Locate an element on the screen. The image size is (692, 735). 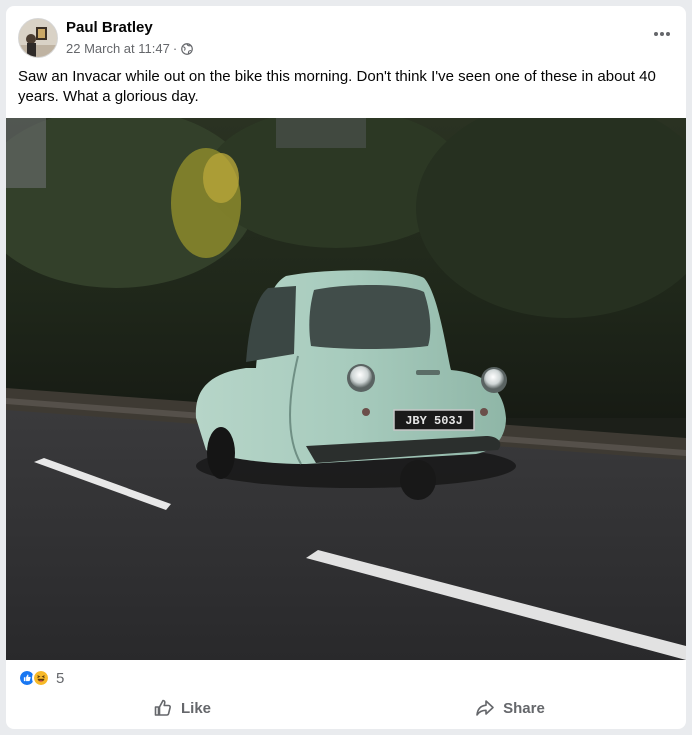
like-button: Like is located at coordinates (182, 708).